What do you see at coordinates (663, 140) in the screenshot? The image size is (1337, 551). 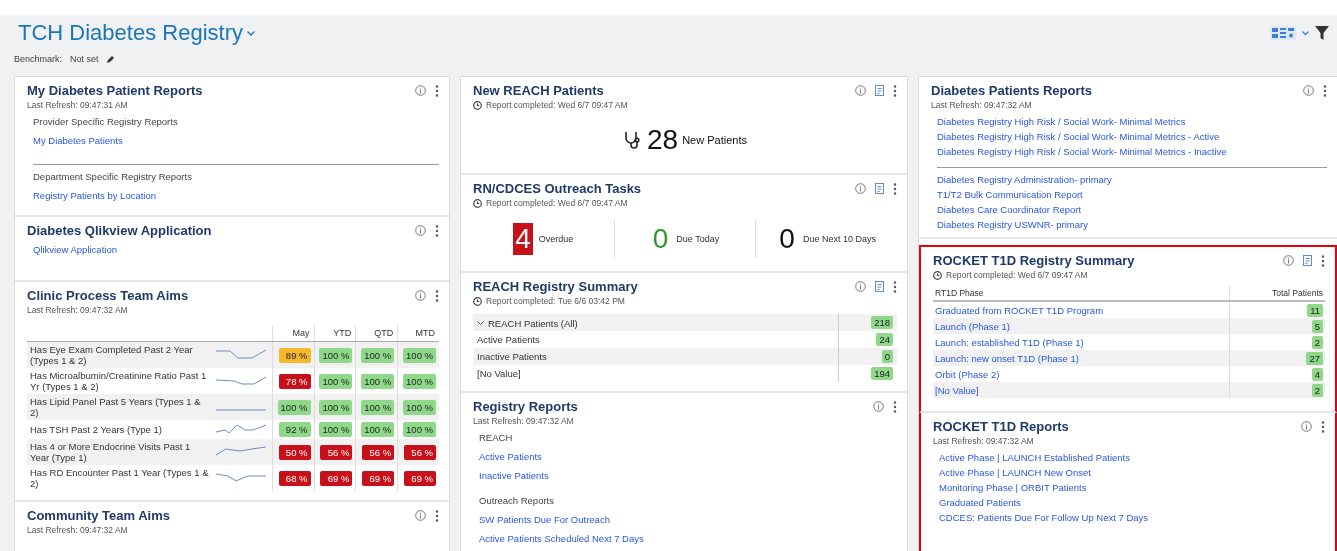 I see `patient-count: 28` at bounding box center [663, 140].